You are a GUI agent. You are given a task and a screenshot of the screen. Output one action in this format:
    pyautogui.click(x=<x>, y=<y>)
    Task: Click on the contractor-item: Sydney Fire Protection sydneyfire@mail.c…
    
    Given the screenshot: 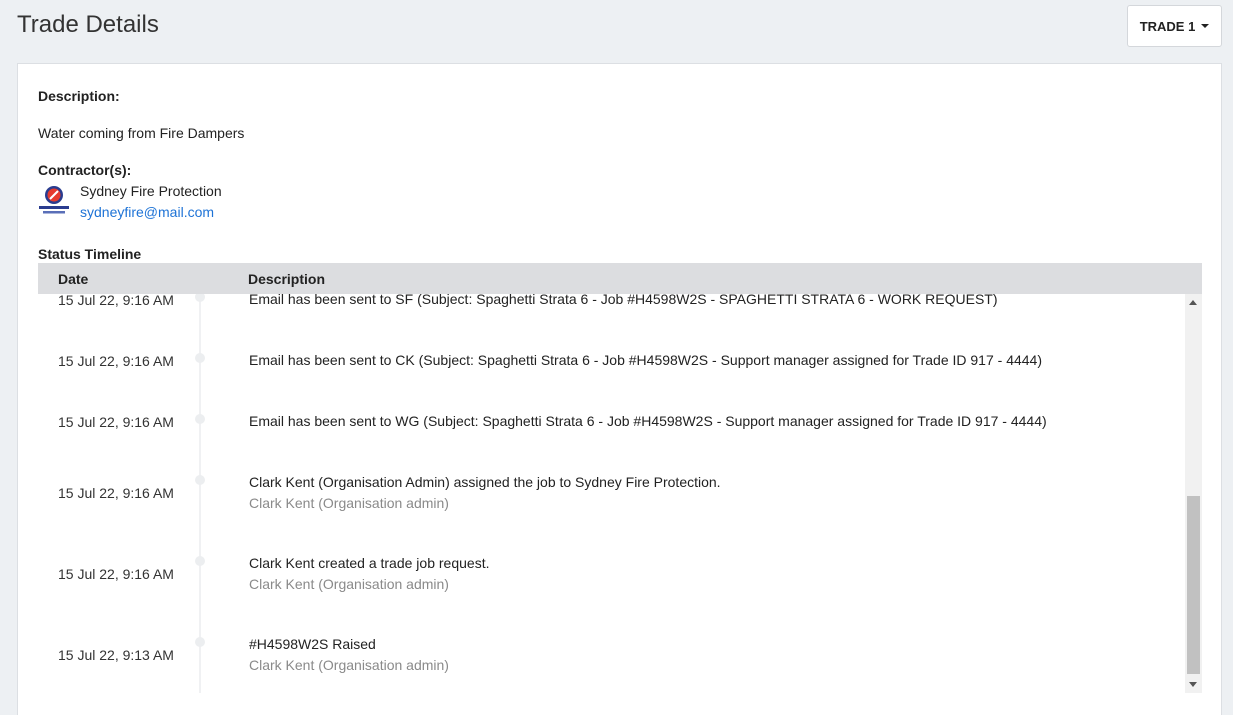 What is the action you would take?
    pyautogui.click(x=238, y=202)
    